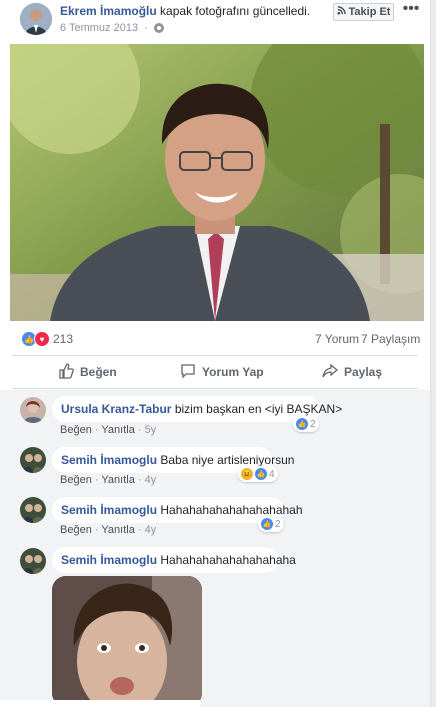  I want to click on love-reaction-icon: ♥, so click(42, 339).